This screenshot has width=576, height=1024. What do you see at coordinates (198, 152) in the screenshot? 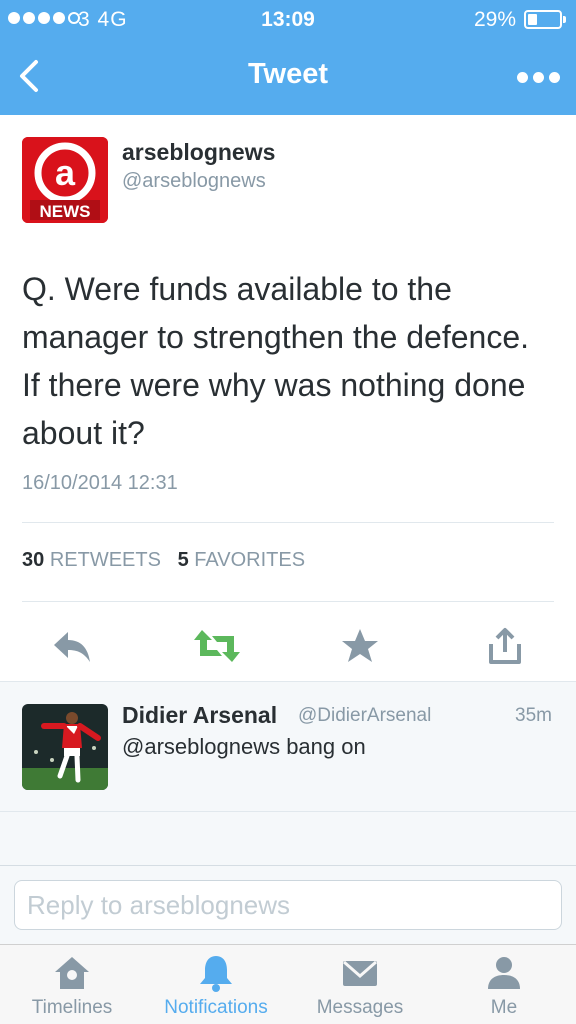
I see `author-name: arseblognews` at bounding box center [198, 152].